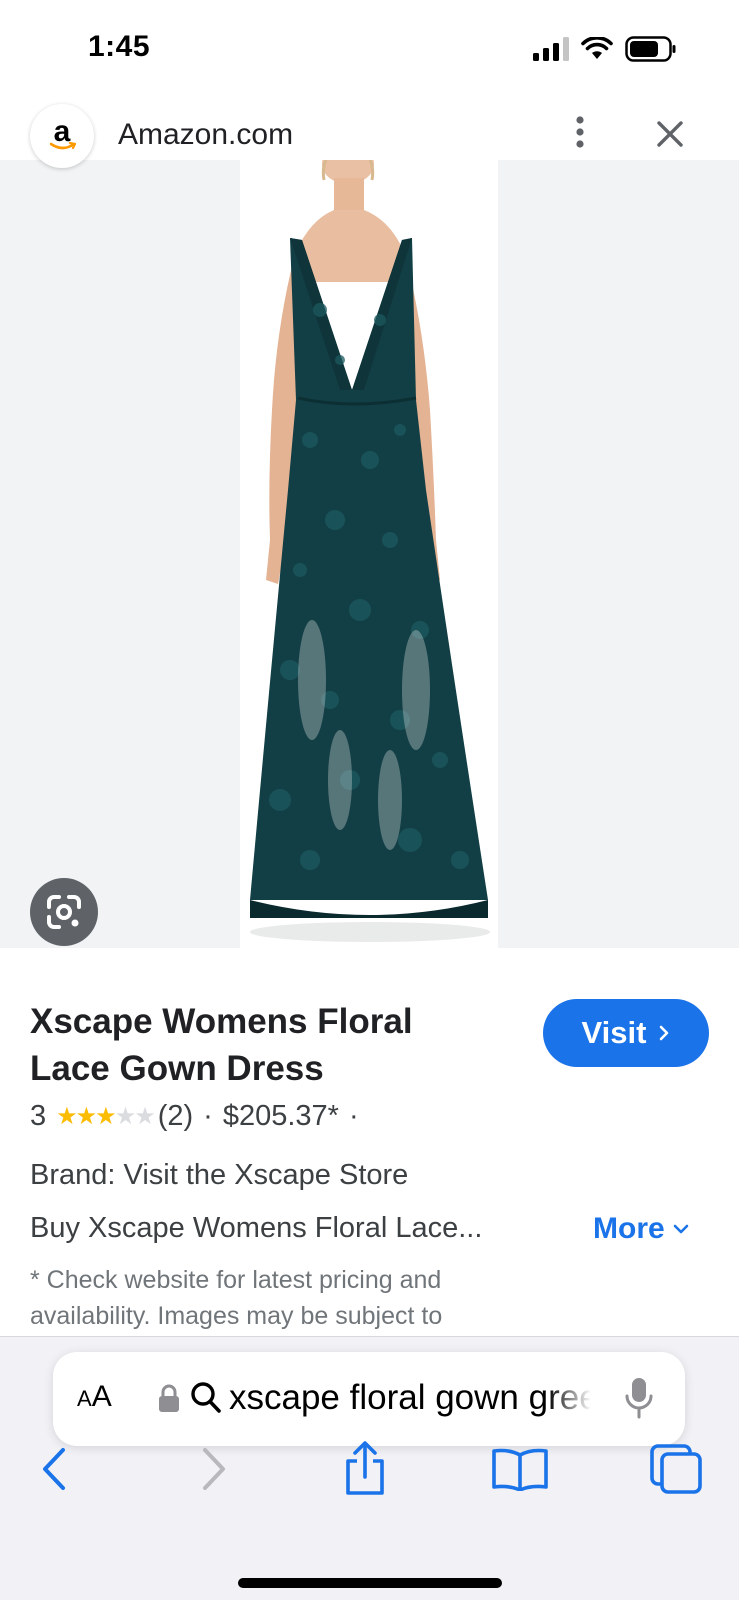 This screenshot has width=739, height=1600. What do you see at coordinates (38, 1116) in the screenshot?
I see `rating-value: 3` at bounding box center [38, 1116].